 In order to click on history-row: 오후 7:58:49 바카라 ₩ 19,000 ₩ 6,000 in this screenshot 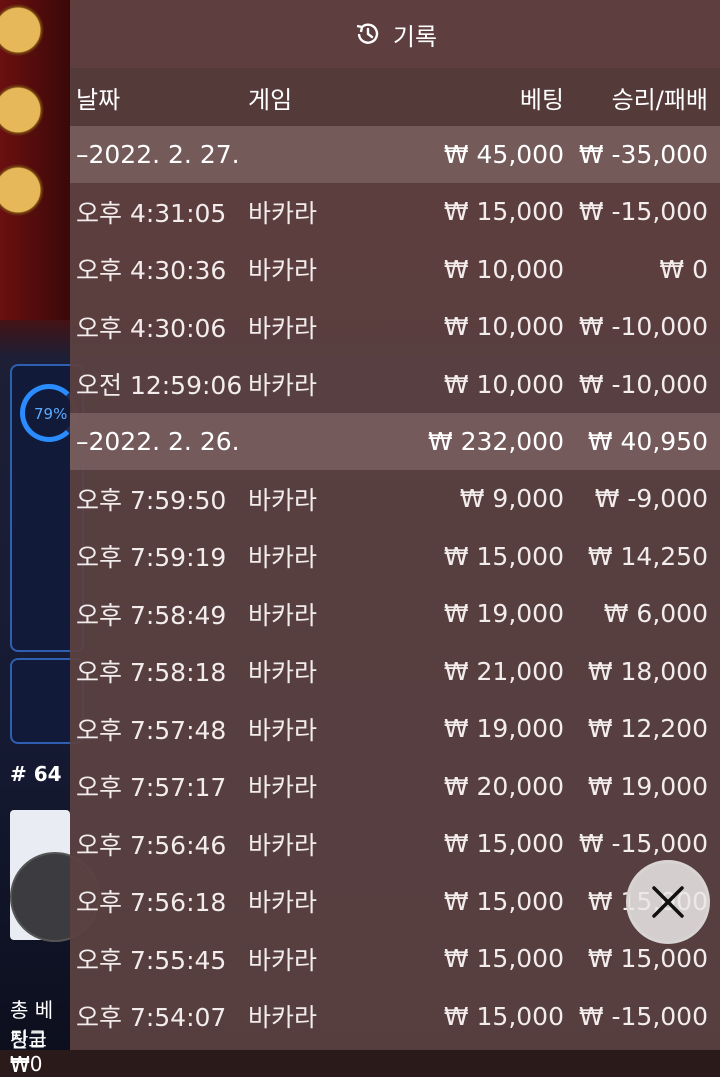, I will do `click(395, 614)`.